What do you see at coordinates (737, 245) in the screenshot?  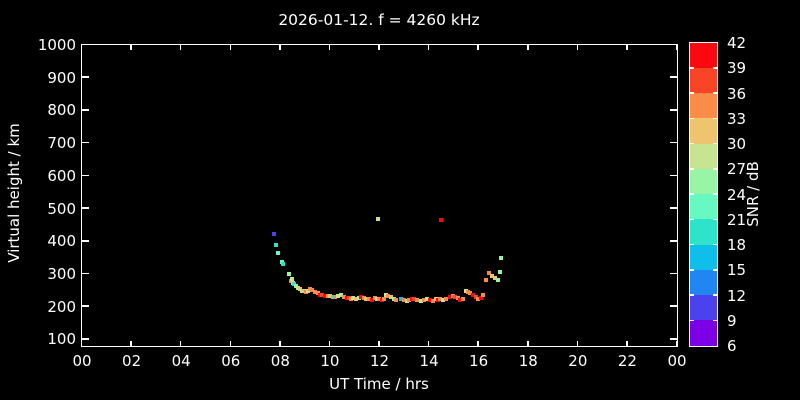 I see `colorbar-tick-label: 18` at bounding box center [737, 245].